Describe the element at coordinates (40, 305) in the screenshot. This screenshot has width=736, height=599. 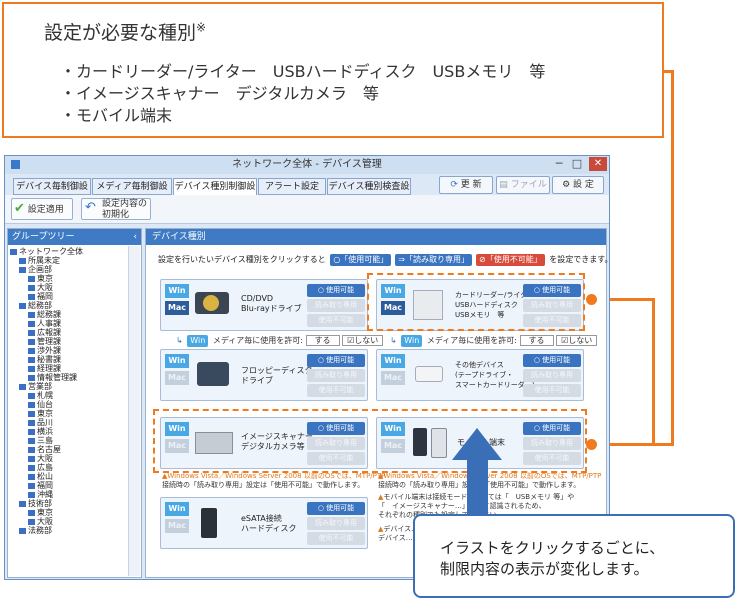
I see `tree-item-label: 総務部` at that location.